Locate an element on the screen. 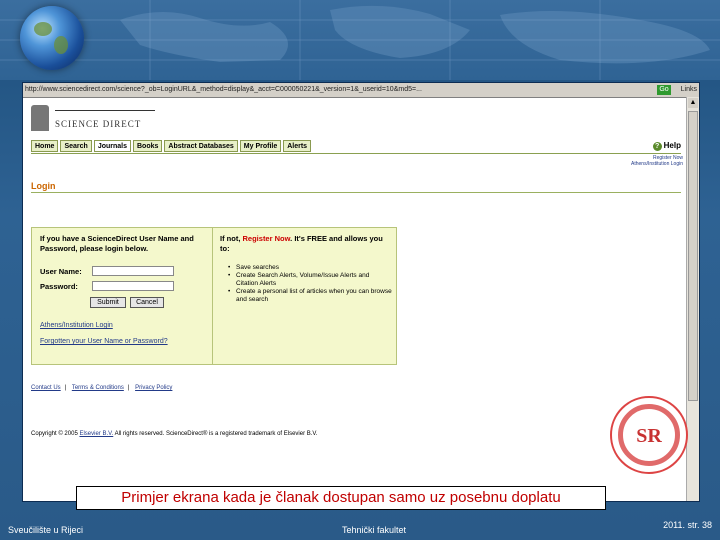 The image size is (720, 540). world-map-header is located at coordinates (360, 40).